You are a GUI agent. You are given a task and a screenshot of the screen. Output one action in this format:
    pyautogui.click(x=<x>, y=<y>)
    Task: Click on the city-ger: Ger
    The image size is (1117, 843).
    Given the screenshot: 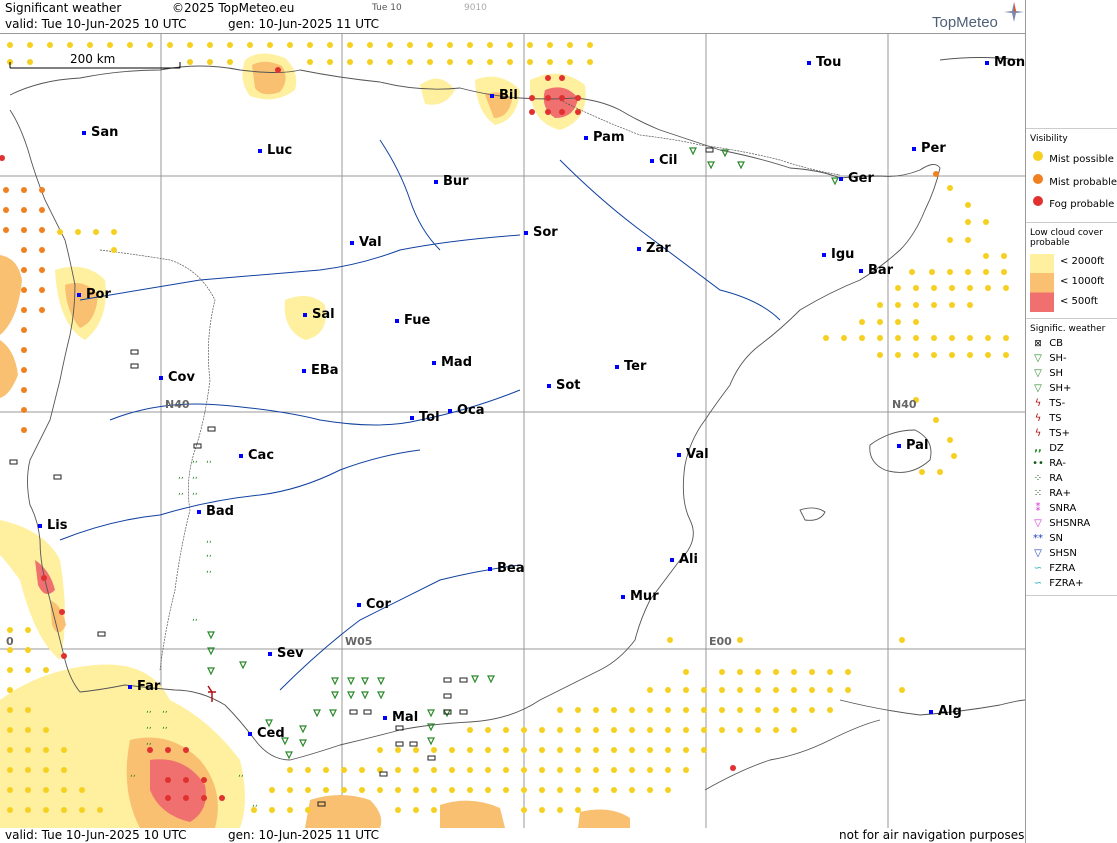 What is the action you would take?
    pyautogui.click(x=856, y=178)
    